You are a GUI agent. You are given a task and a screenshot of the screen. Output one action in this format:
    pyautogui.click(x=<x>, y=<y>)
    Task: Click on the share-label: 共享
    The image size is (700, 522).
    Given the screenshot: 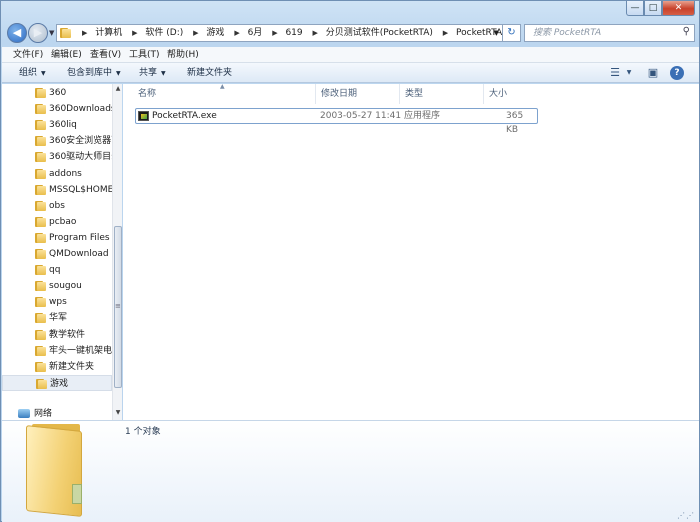 What is the action you would take?
    pyautogui.click(x=148, y=73)
    